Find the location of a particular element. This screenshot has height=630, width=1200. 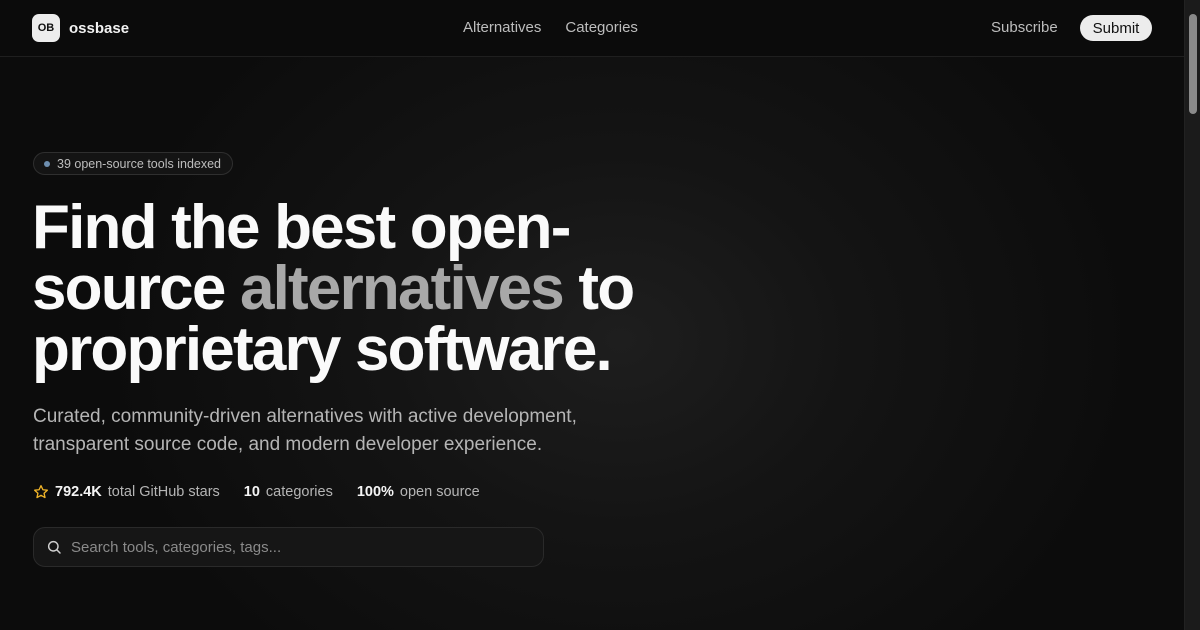

submit-button: Submit is located at coordinates (1116, 28).